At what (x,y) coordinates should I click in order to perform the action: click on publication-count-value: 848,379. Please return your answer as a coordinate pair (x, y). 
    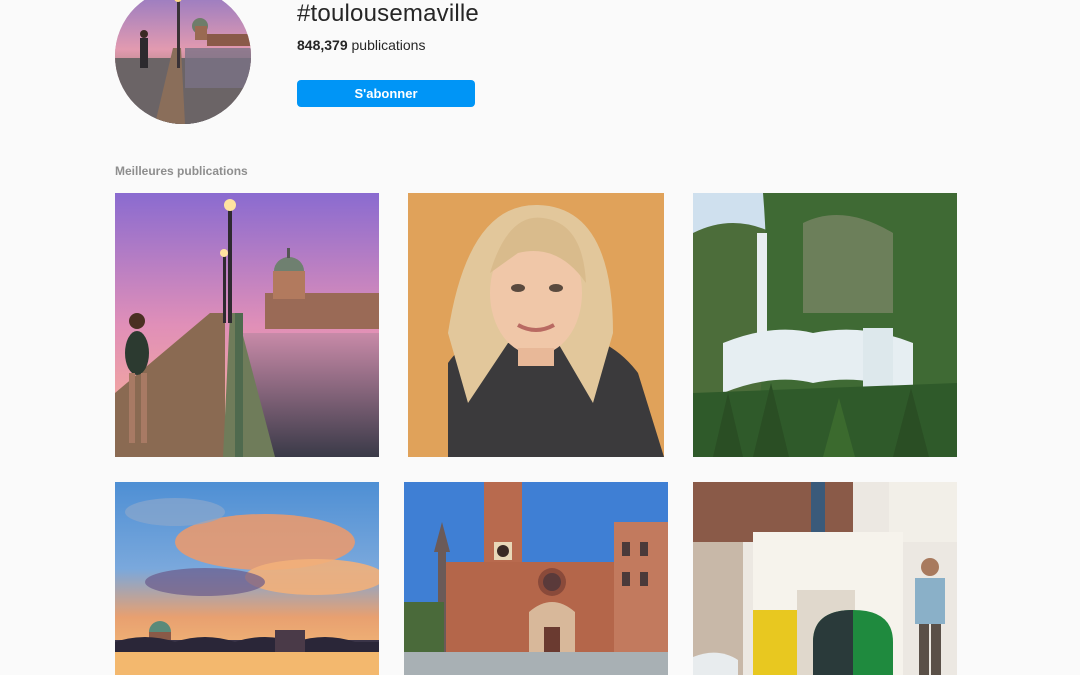
    Looking at the image, I should click on (322, 45).